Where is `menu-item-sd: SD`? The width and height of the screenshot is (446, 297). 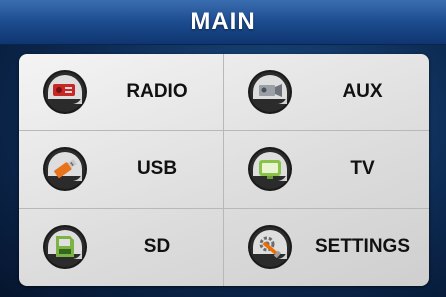
menu-item-sd: SD is located at coordinates (121, 247).